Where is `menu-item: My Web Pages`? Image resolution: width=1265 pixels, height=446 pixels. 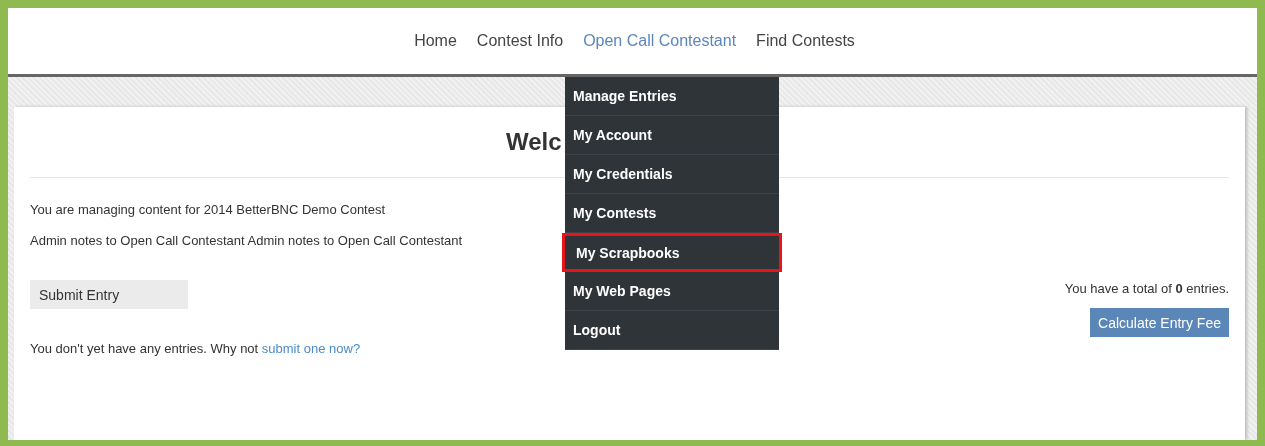
menu-item: My Web Pages is located at coordinates (672, 291).